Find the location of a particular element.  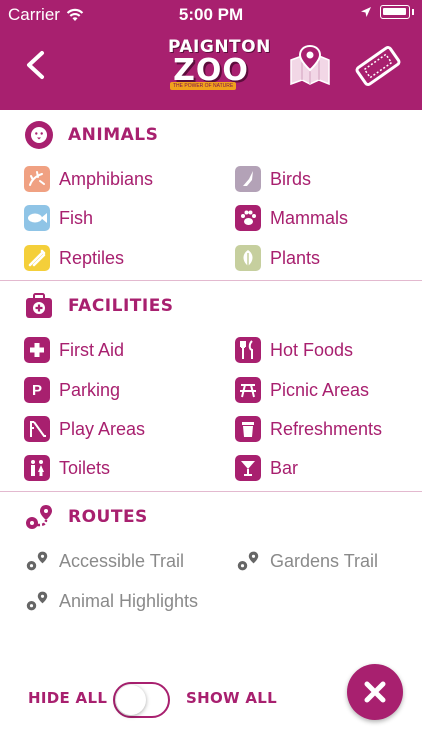

filter-birds: Birds is located at coordinates (273, 179).